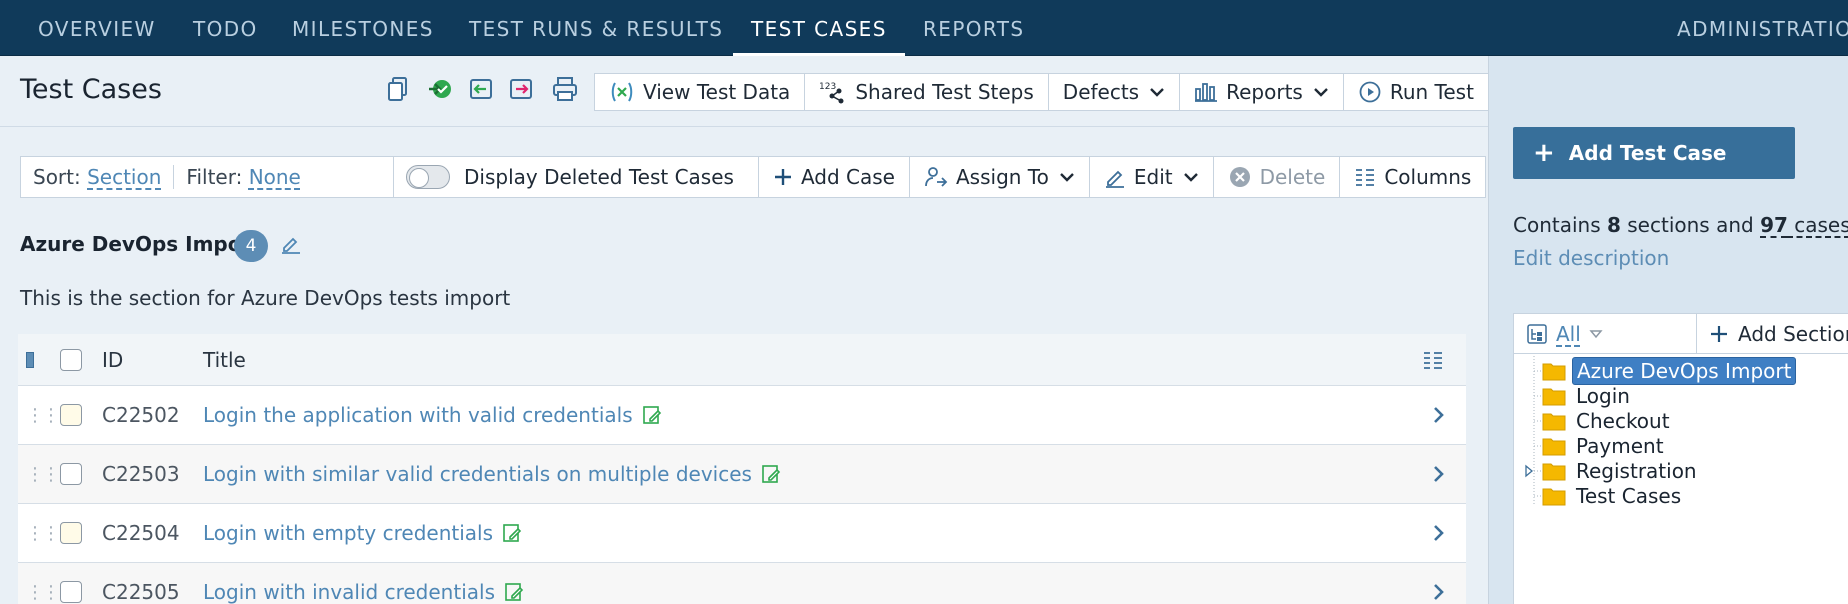 This screenshot has height=604, width=1848. What do you see at coordinates (1603, 396) in the screenshot?
I see `tree-item-label: Login` at bounding box center [1603, 396].